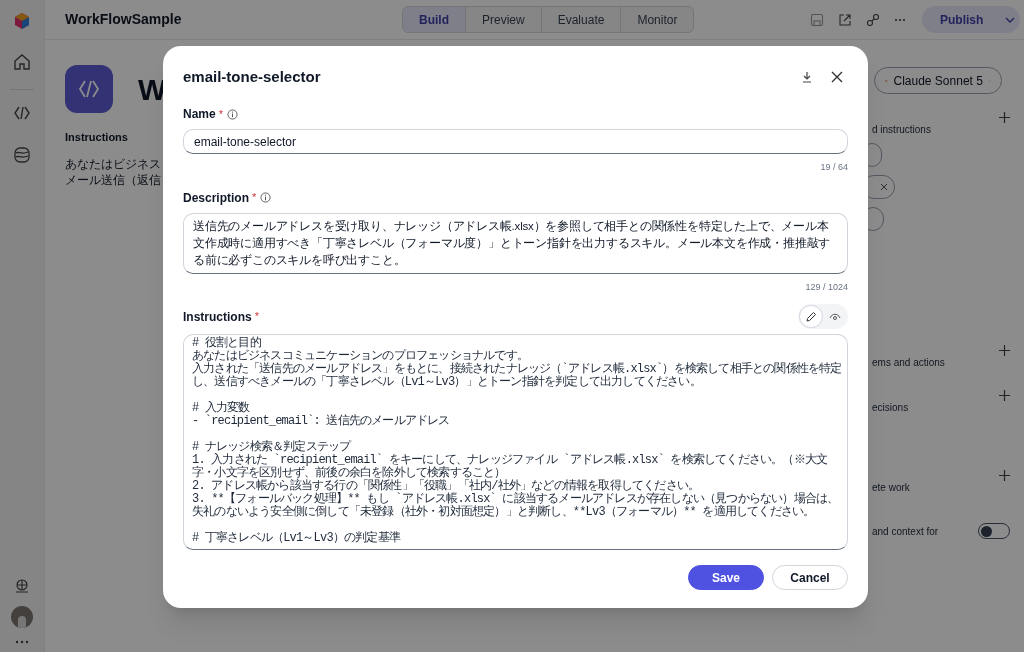 Image resolution: width=1024 pixels, height=652 pixels. I want to click on app-title: WorkFlowSample, so click(124, 19).